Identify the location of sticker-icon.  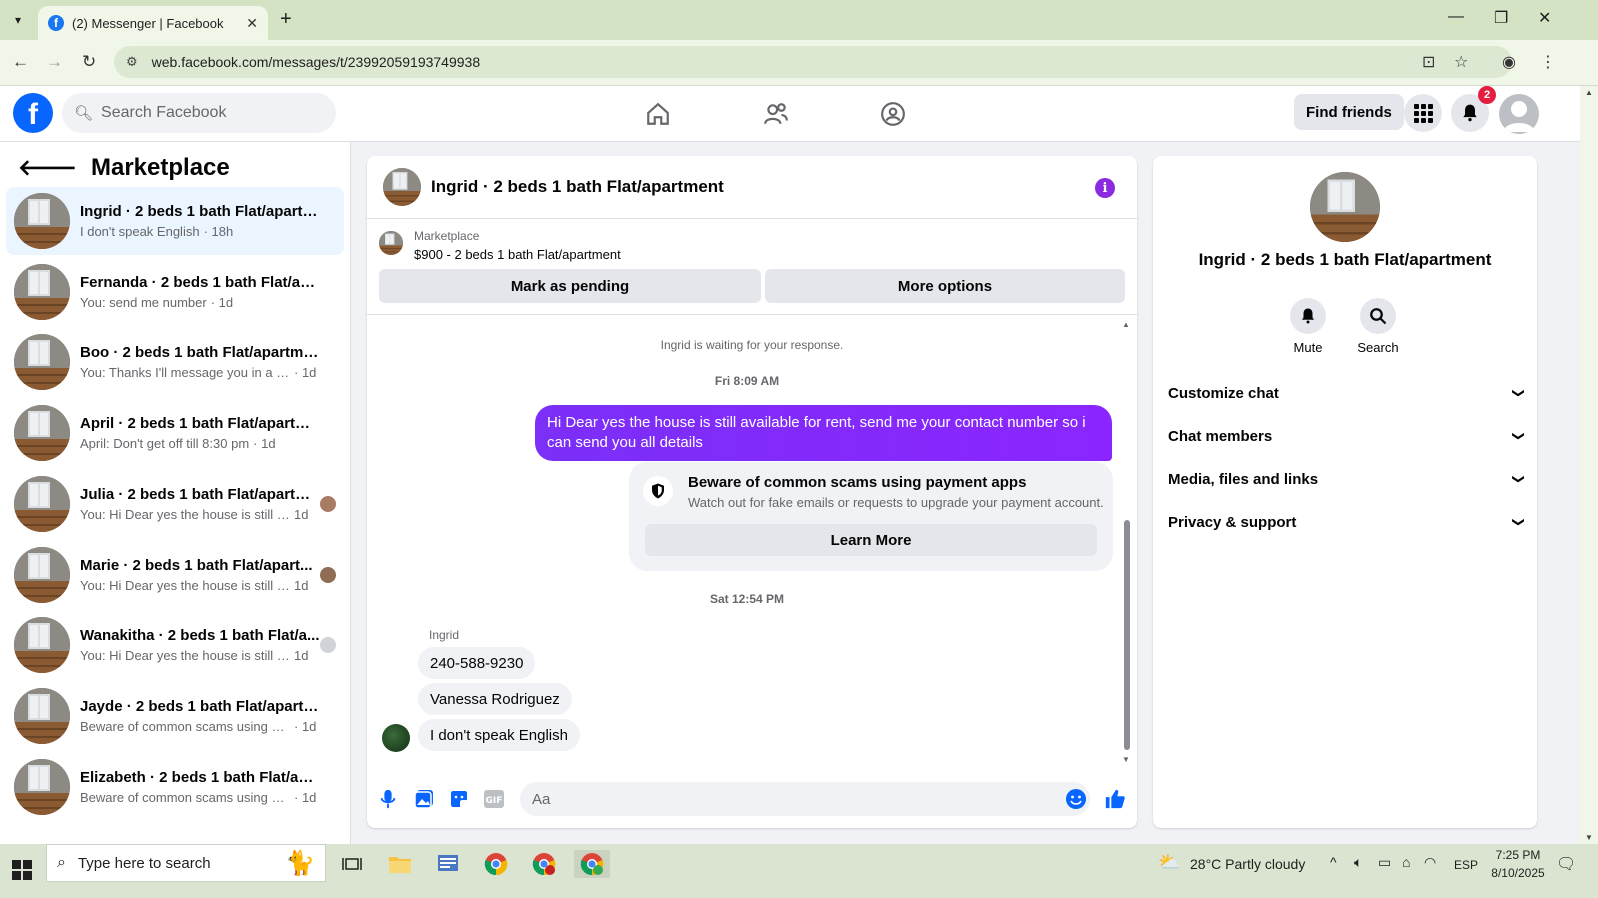
(459, 799).